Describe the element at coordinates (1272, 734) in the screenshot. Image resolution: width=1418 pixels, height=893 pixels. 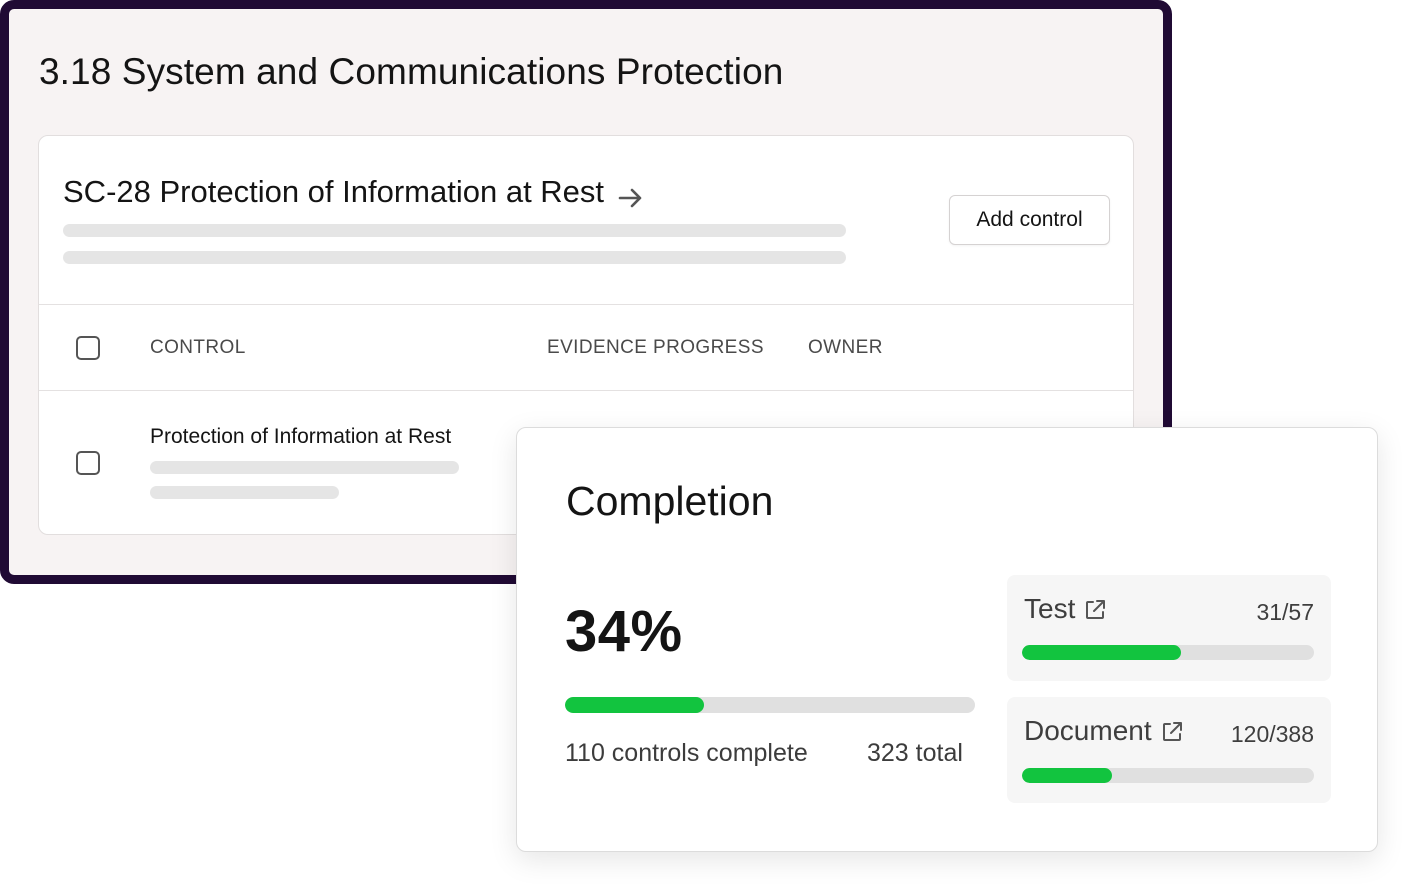
I see `metric-document-count: 120/388` at that location.